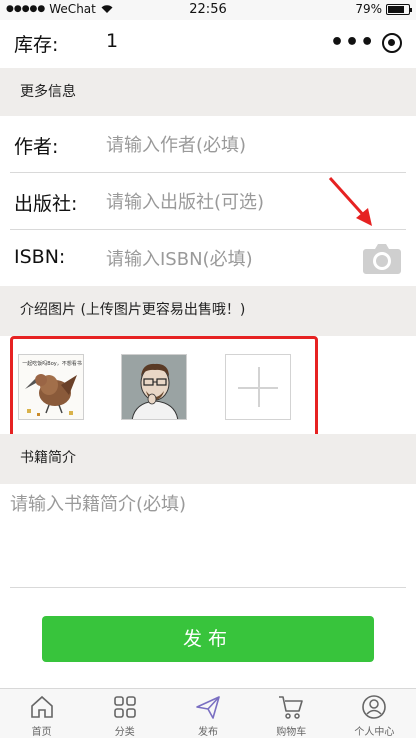  I want to click on tab-publish: 发布, so click(207, 713).